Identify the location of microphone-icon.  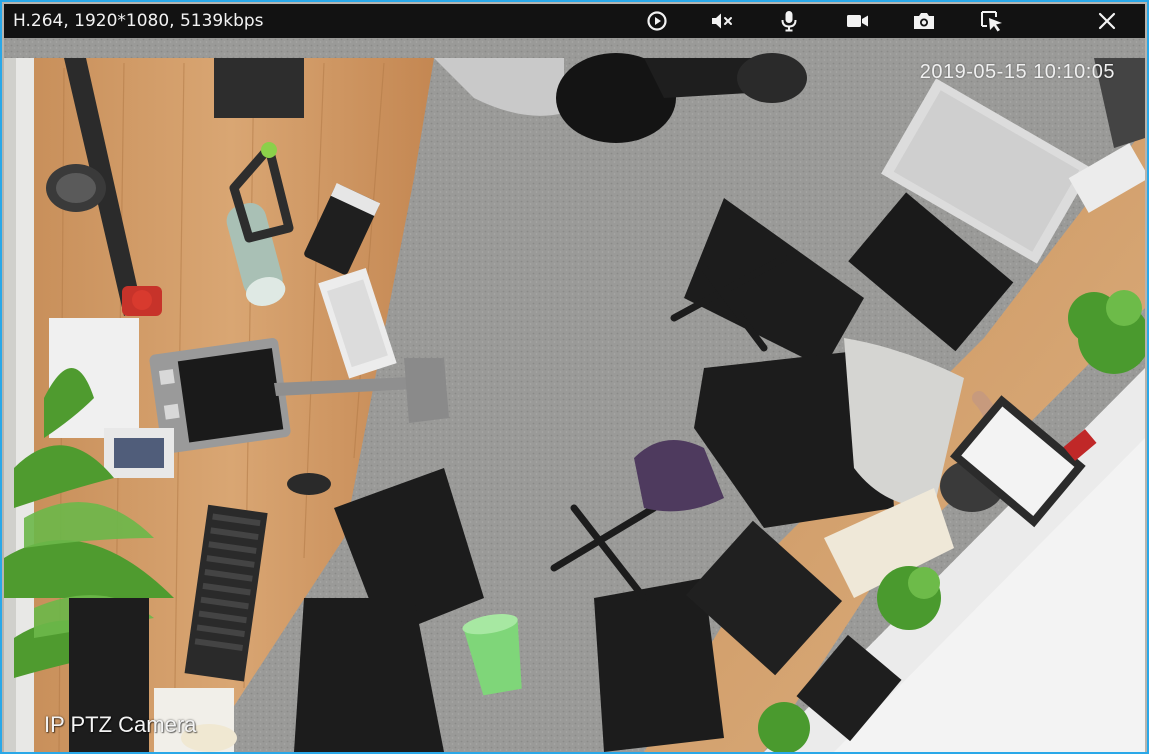
(789, 21).